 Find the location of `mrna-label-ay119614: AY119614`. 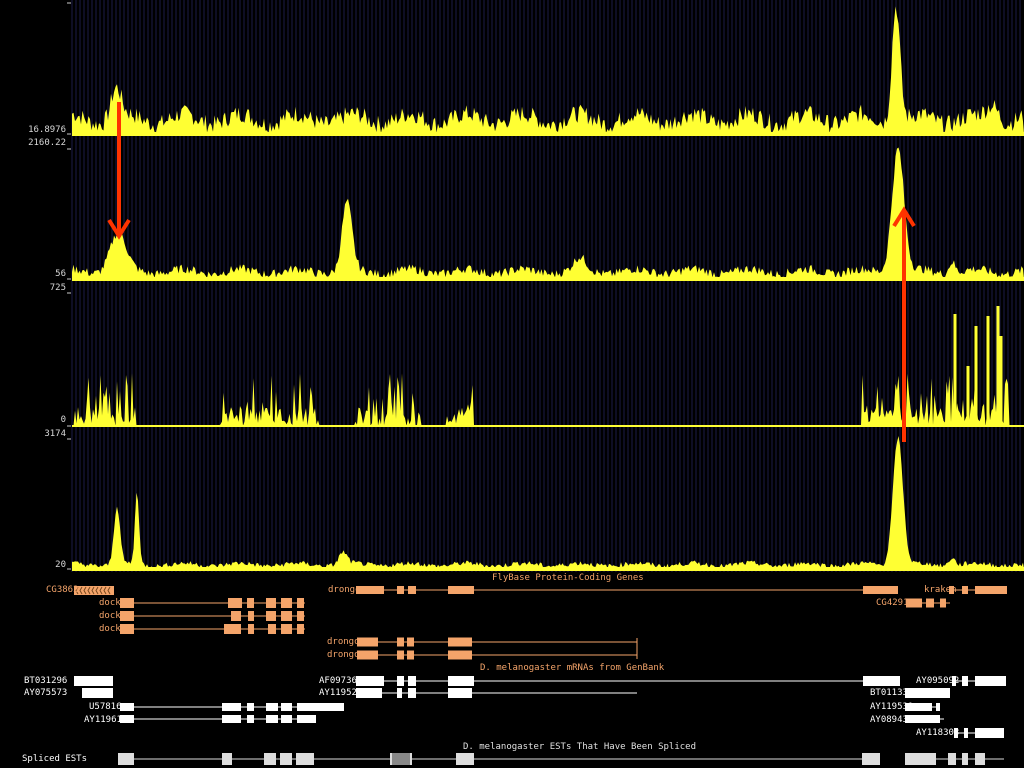

mrna-label-ay119614: AY119614 is located at coordinates (105, 720).